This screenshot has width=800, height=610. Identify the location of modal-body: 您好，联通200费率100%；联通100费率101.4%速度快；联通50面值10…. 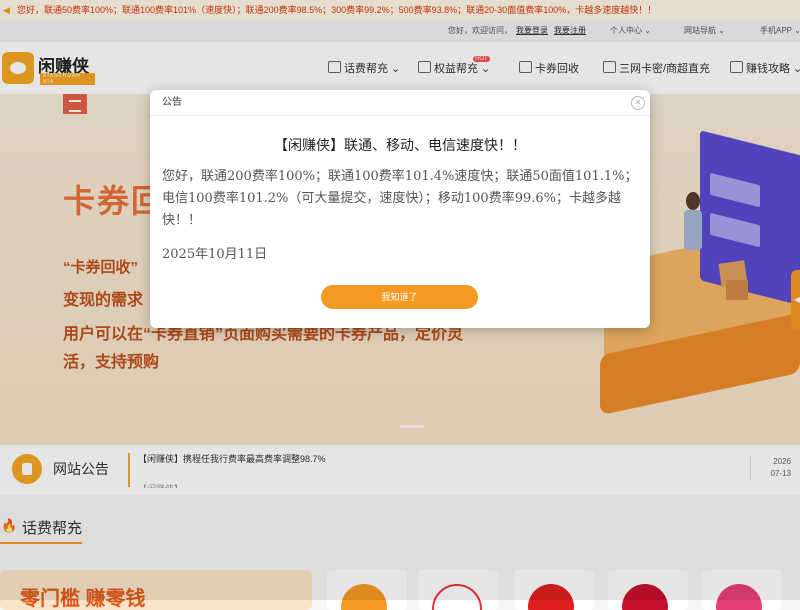
(400, 198).